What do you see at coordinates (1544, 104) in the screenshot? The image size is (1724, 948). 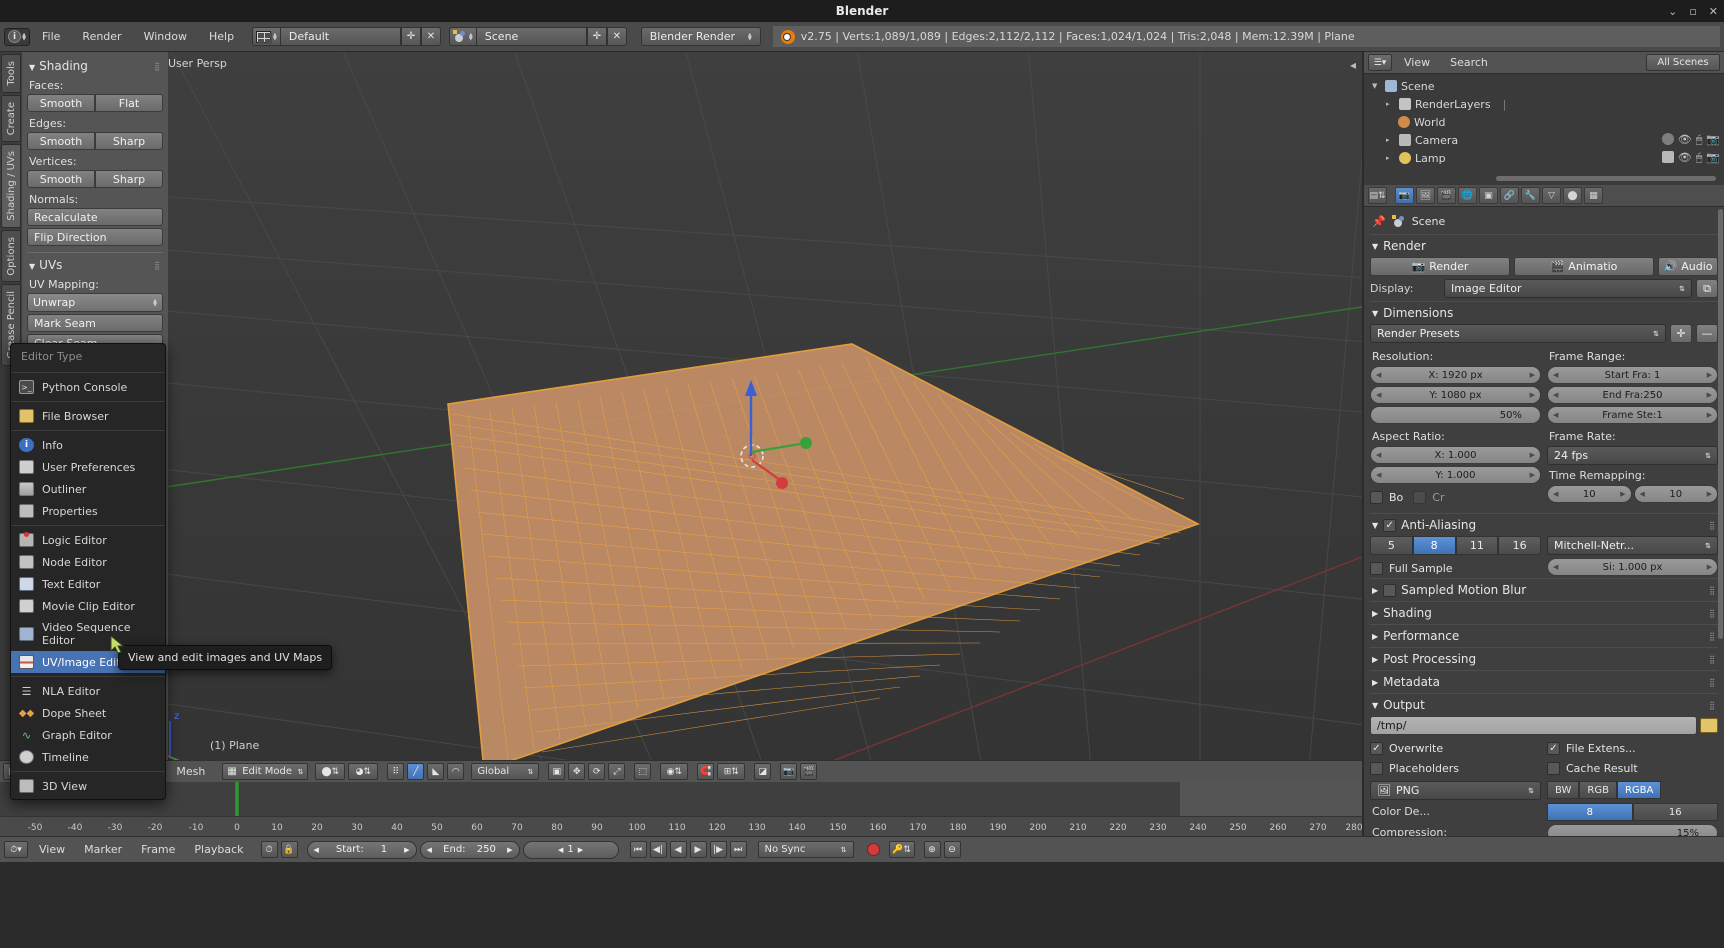 I see `outliner-row-renderlayers: ▸ RenderLayers |` at bounding box center [1544, 104].